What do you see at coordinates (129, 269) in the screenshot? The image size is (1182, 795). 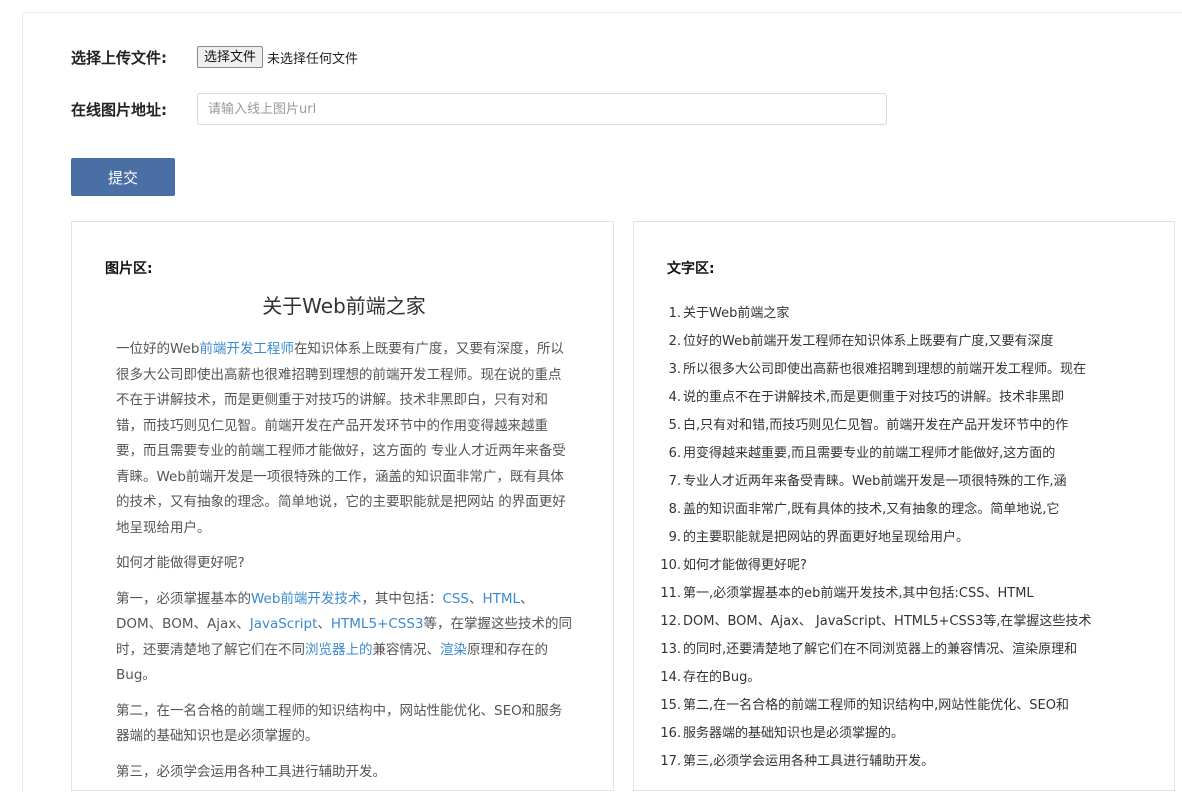 I see `image-panel-title: 图片区:` at bounding box center [129, 269].